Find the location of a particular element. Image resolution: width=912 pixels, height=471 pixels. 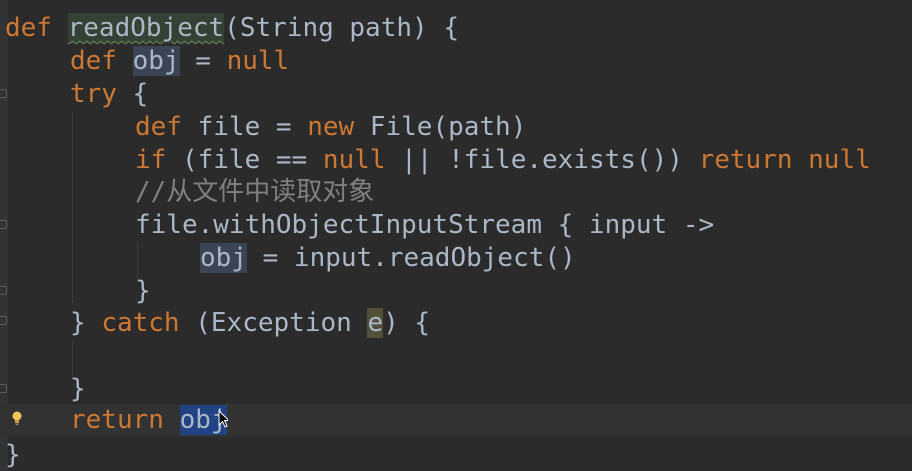

code-line: file.withObjectInputStream { input -> is located at coordinates (424, 225).